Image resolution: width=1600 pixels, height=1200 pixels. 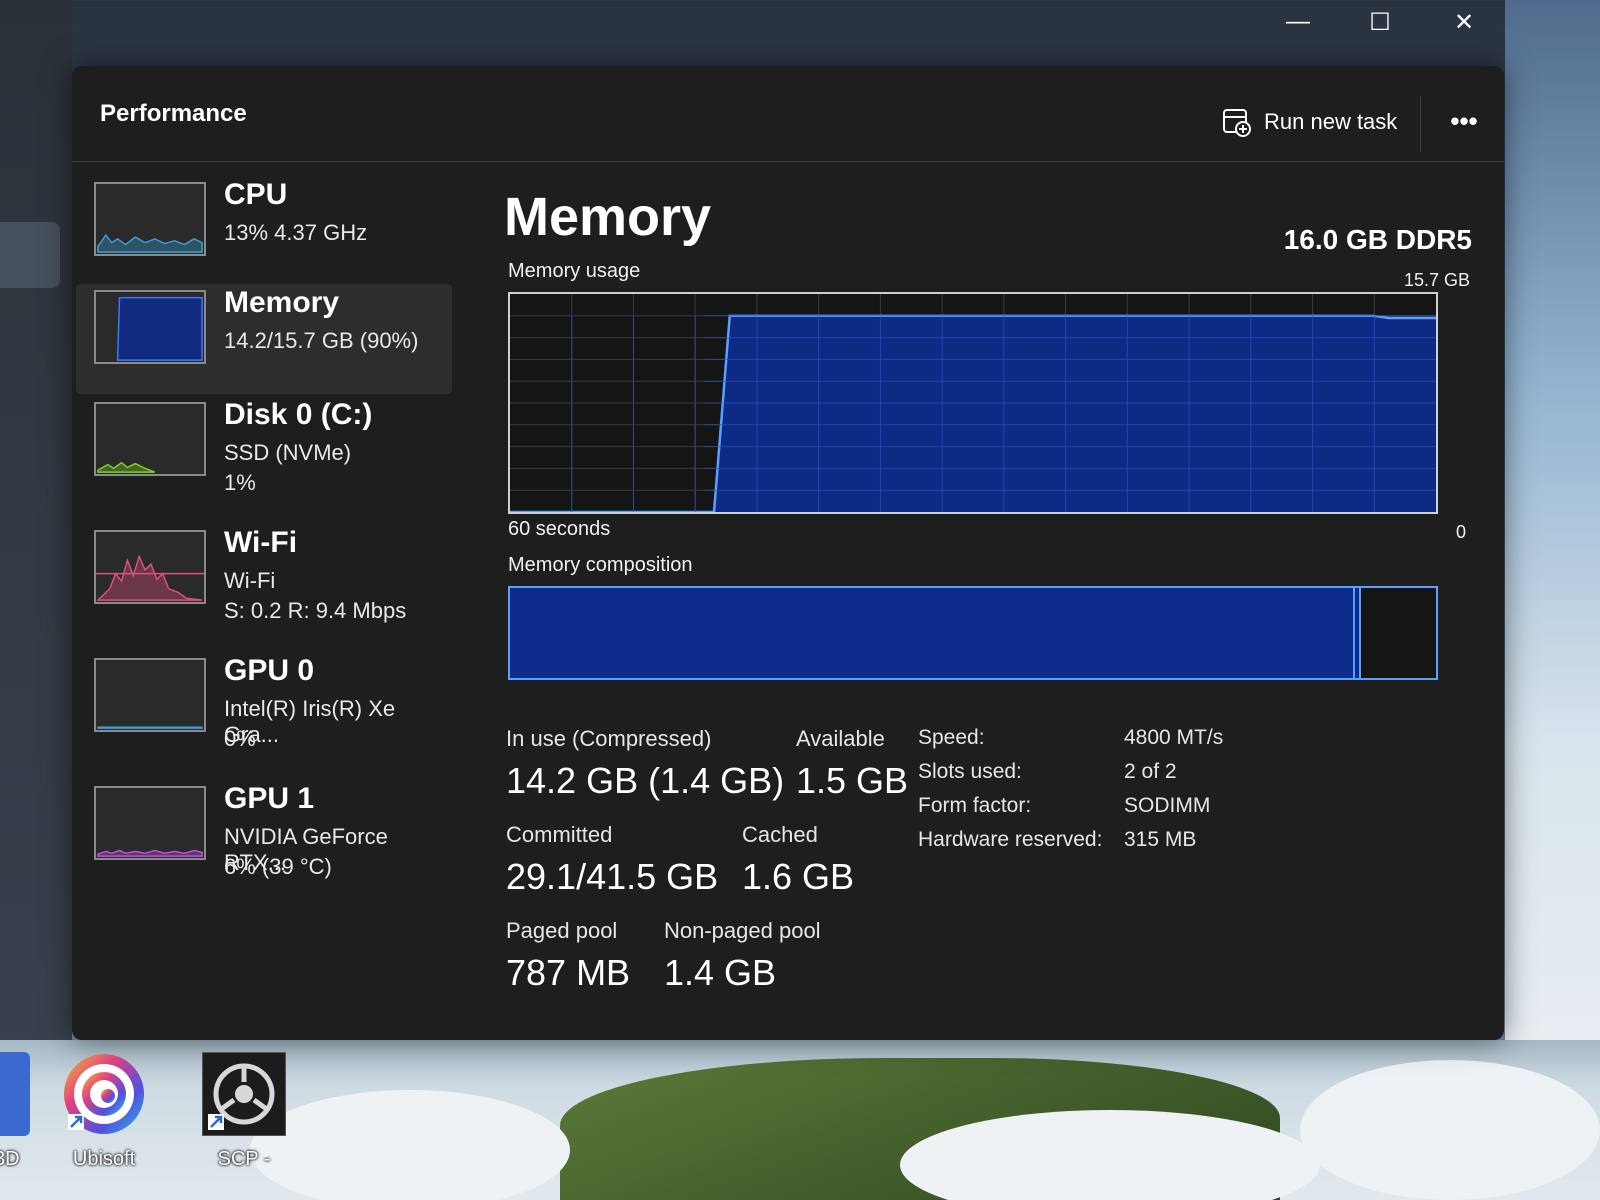 I want to click on memory-usage-max: 15.7 GB, so click(x=1436, y=280).